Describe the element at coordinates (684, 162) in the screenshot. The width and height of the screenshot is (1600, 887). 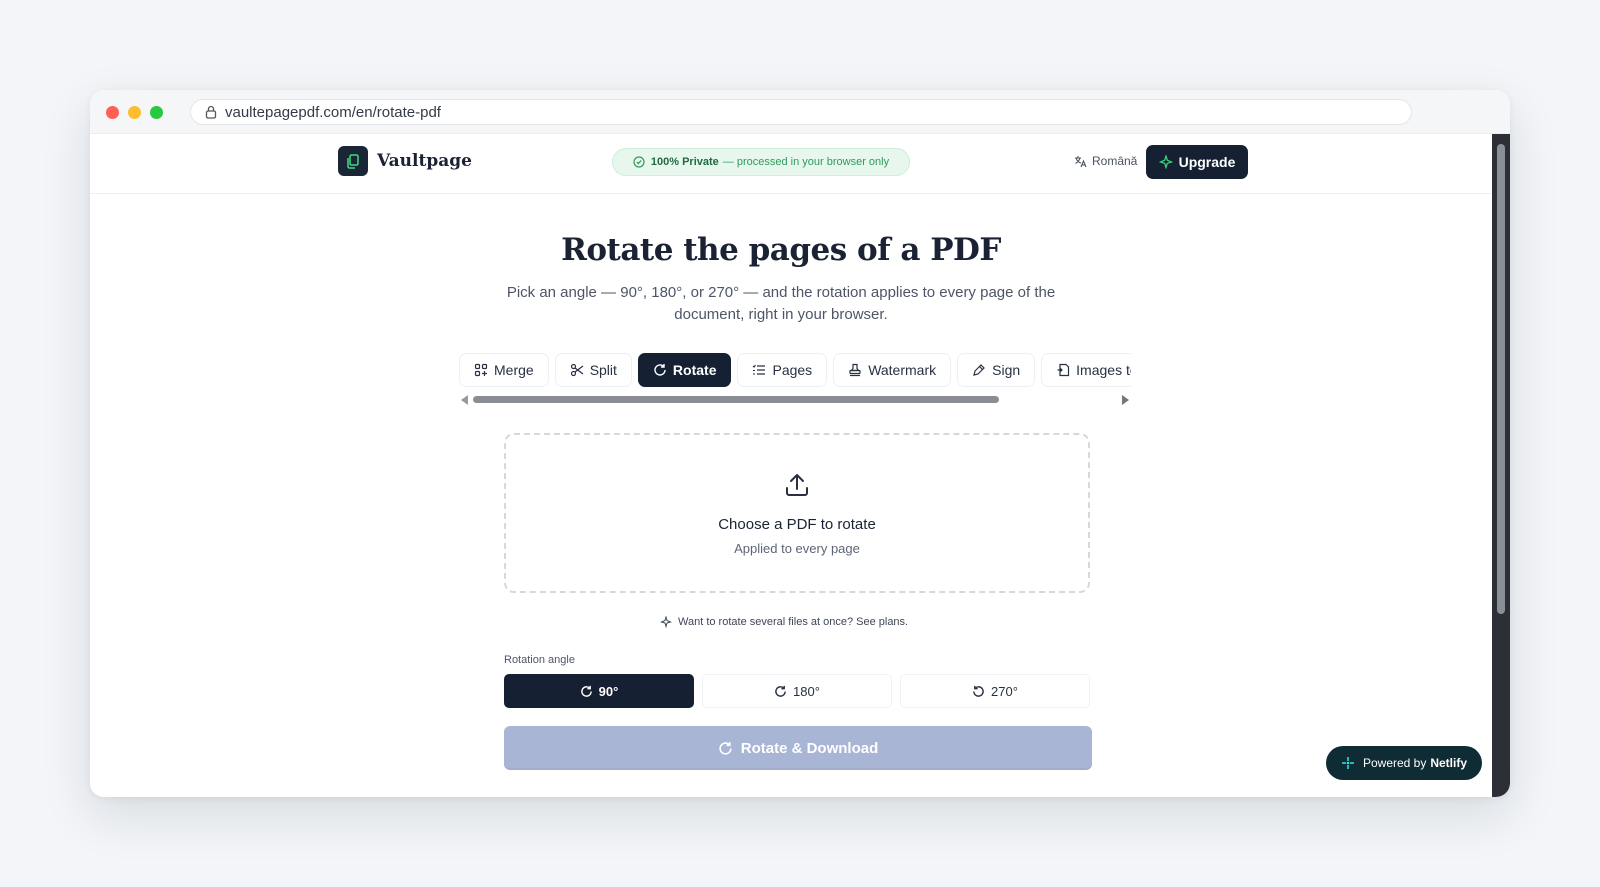
I see `privacy-strong: 100% Private` at that location.